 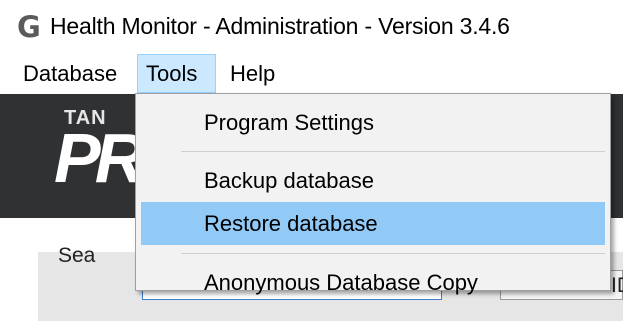 I want to click on menu-item-label: Backup database, so click(x=289, y=180).